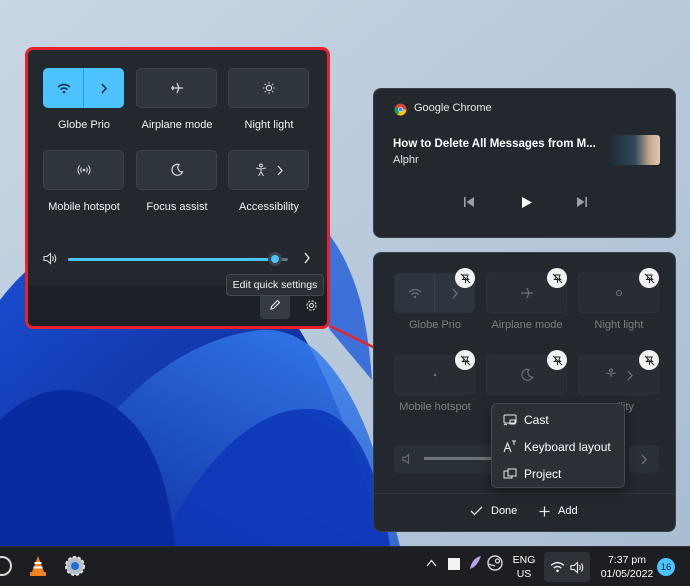 Image resolution: width=690 pixels, height=586 pixels. I want to click on wifi-tile, so click(83, 88).